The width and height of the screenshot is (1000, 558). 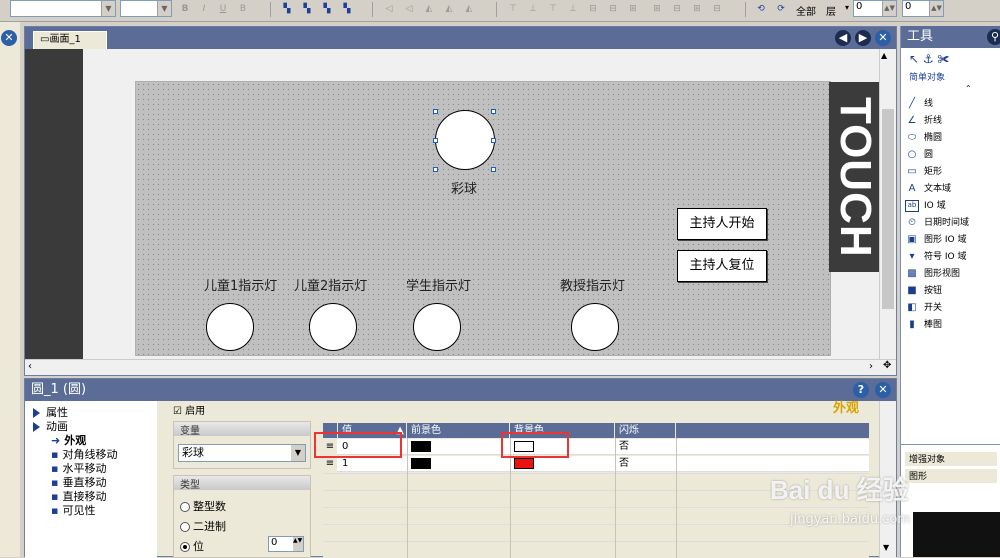 I want to click on back-icon: ⊟, so click(x=717, y=9).